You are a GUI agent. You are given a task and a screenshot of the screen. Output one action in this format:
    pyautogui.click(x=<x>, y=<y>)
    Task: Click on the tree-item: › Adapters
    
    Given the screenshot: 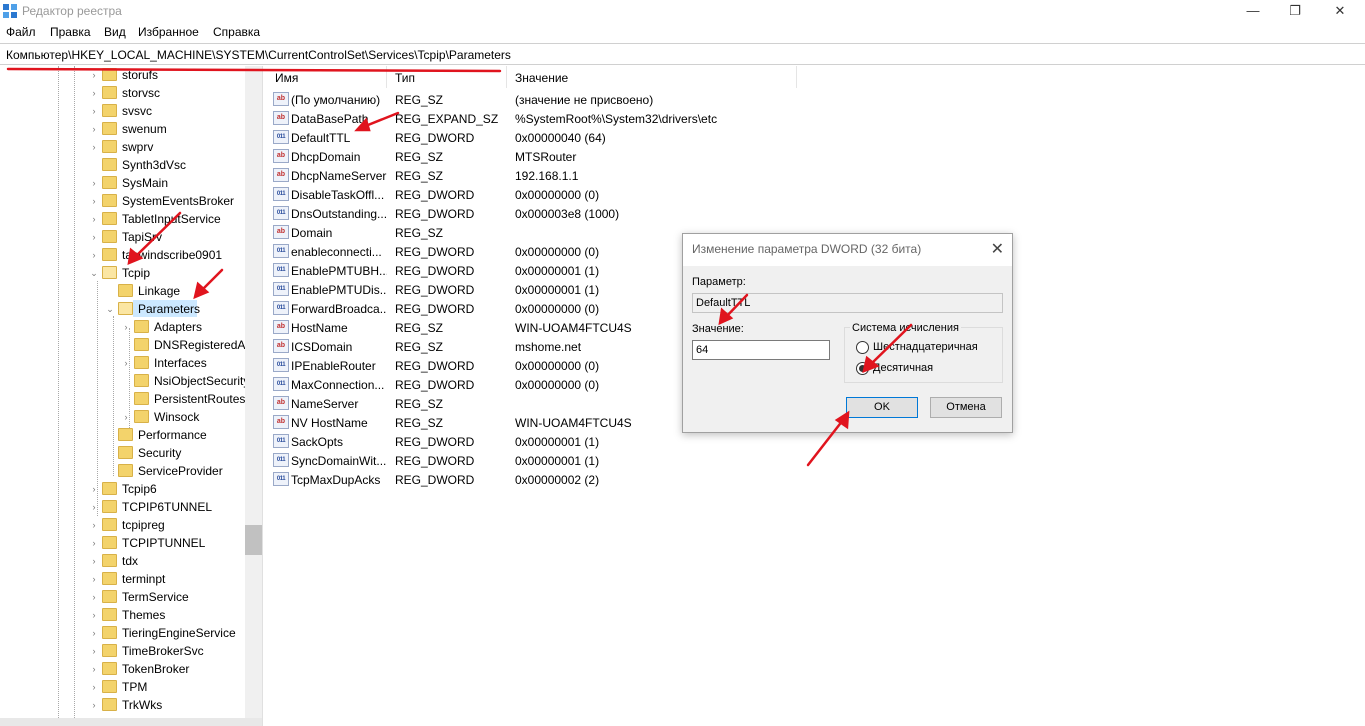 What is the action you would take?
    pyautogui.click(x=131, y=327)
    